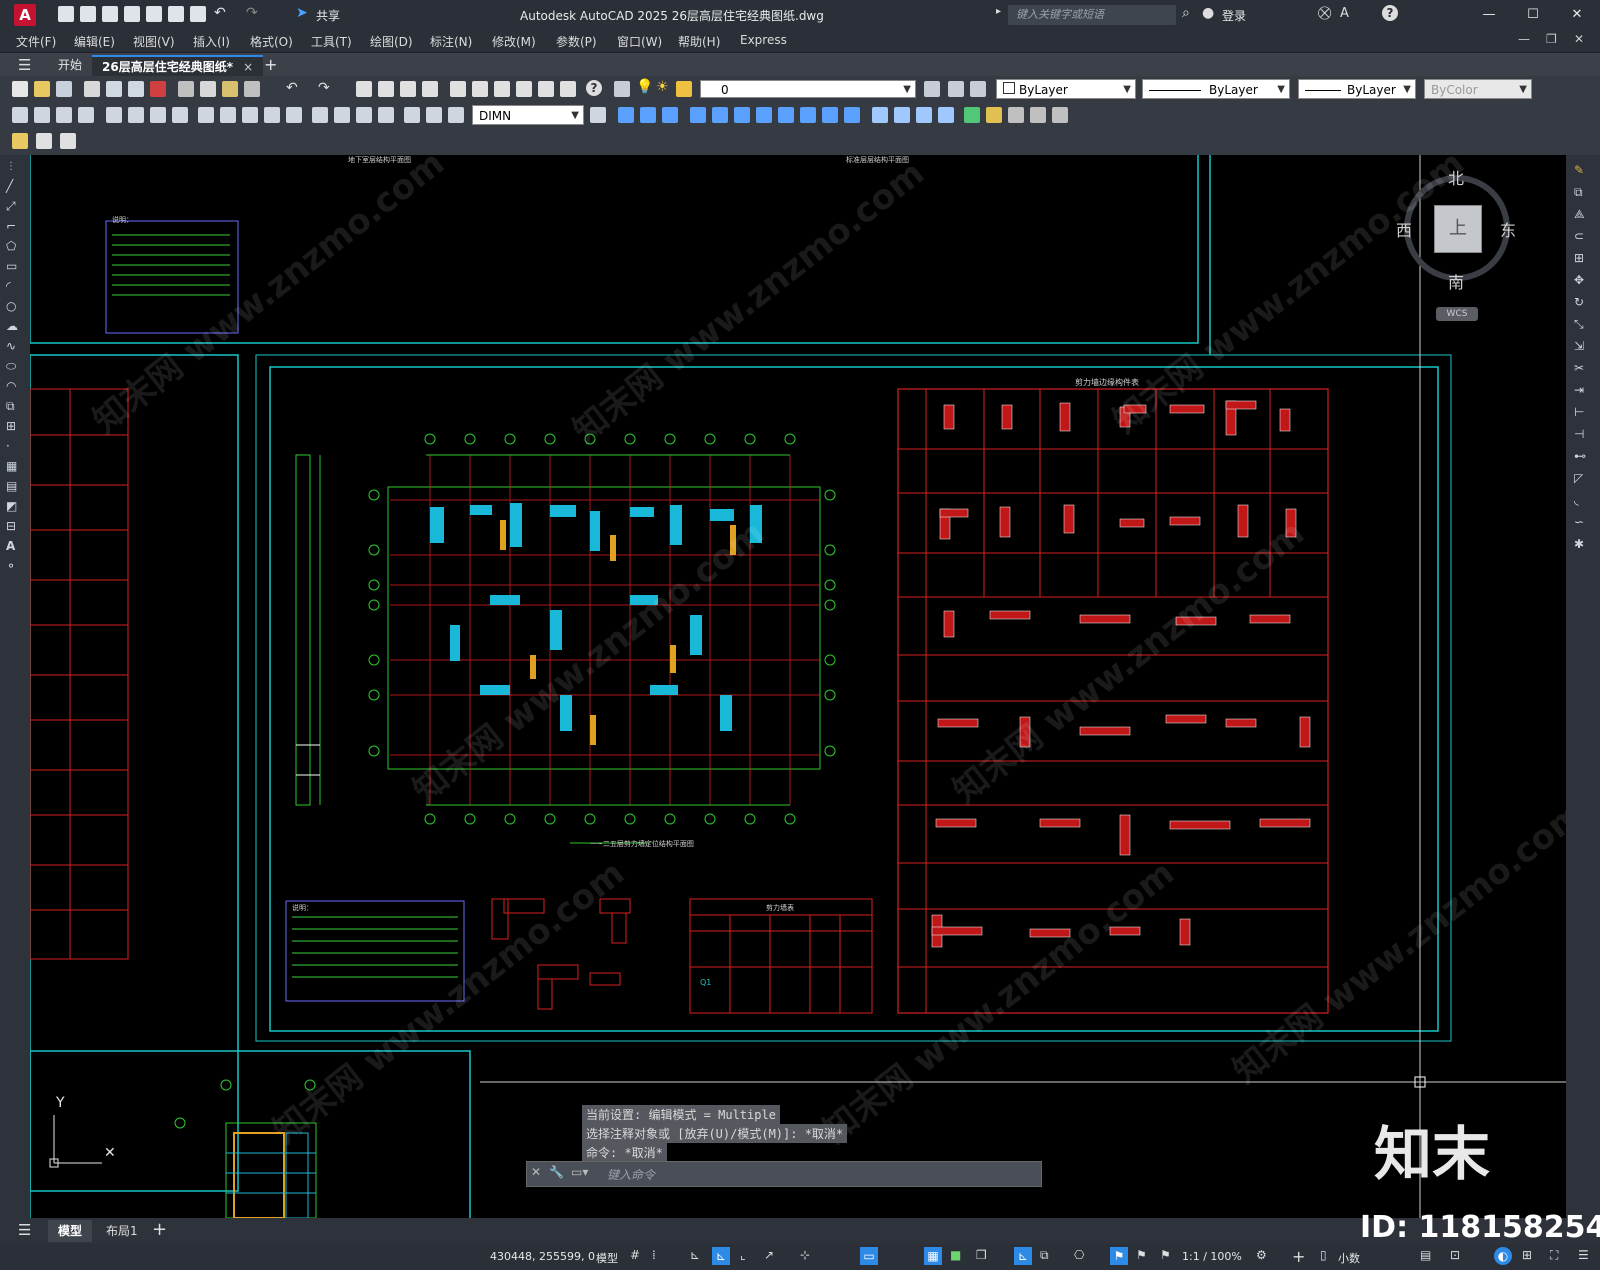  Describe the element at coordinates (206, 115) in the screenshot. I see `quick-dim-icon` at that location.